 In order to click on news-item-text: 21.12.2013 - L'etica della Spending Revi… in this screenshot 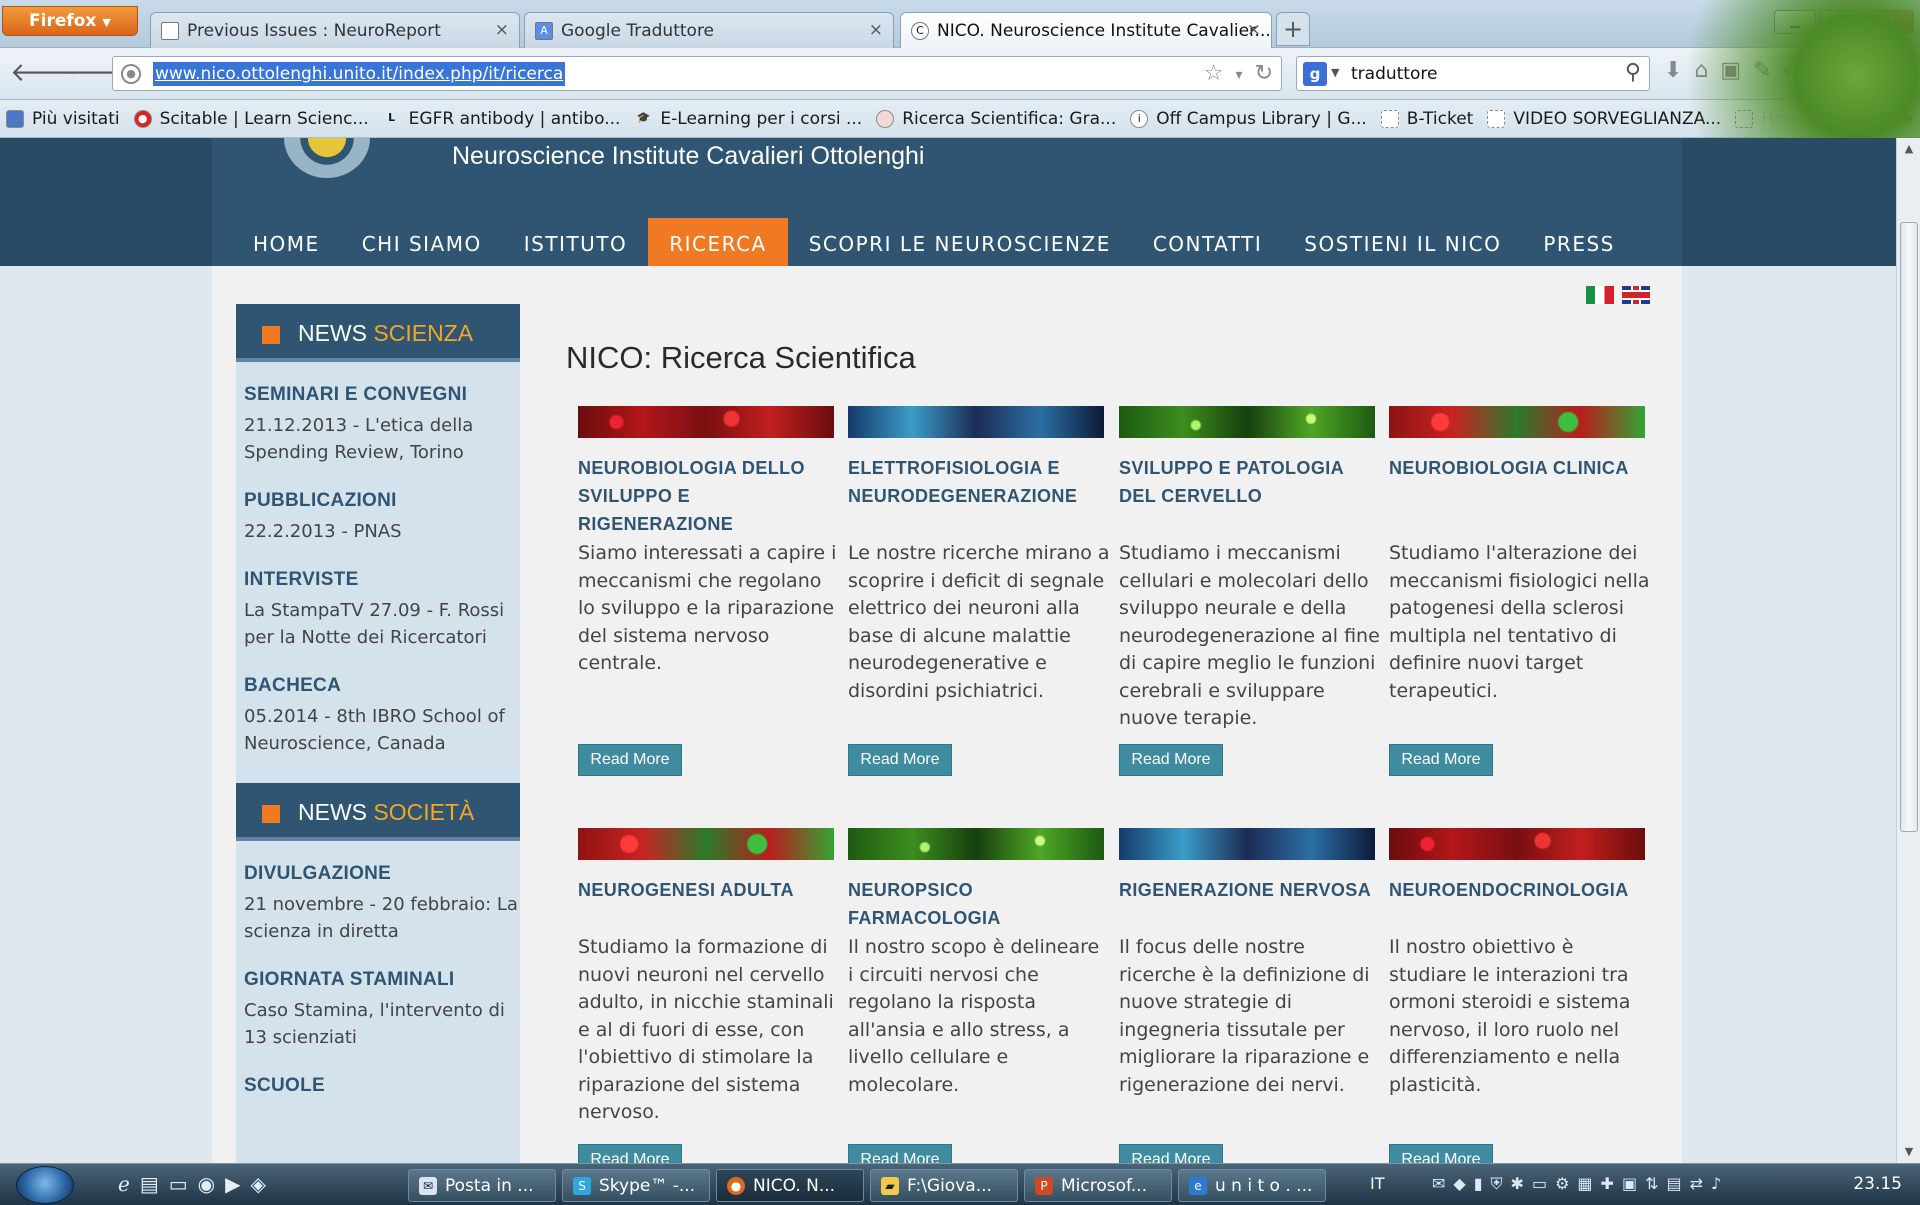, I will do `click(382, 439)`.